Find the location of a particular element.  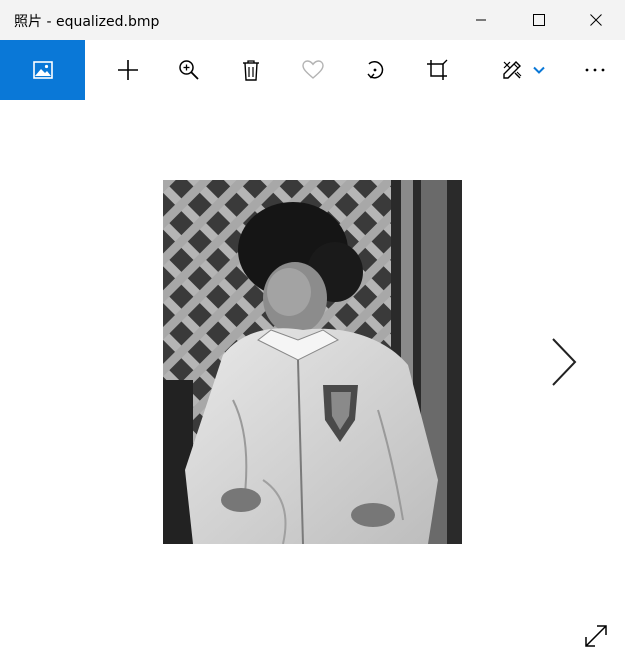

close-icon is located at coordinates (596, 20).